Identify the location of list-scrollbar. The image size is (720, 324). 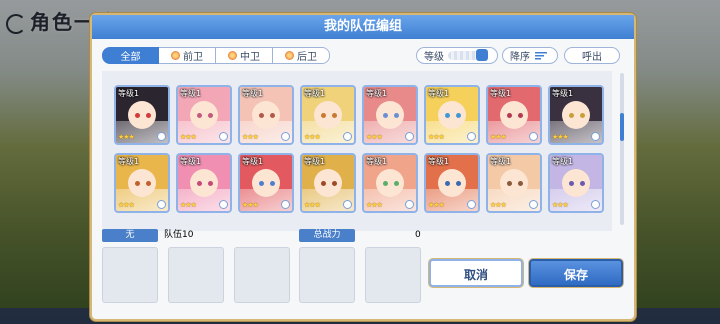
(622, 149).